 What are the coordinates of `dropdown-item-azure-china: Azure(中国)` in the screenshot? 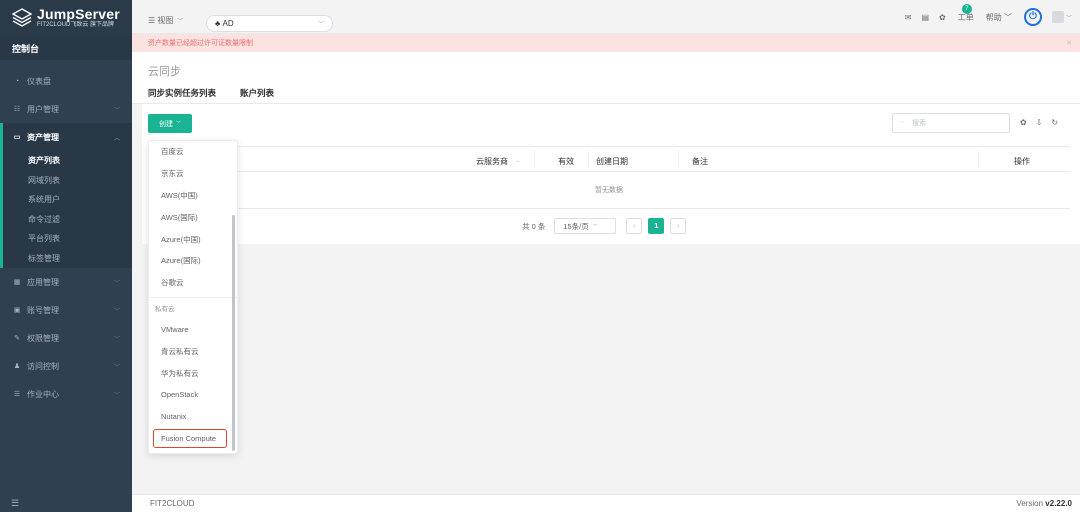 It's located at (193, 239).